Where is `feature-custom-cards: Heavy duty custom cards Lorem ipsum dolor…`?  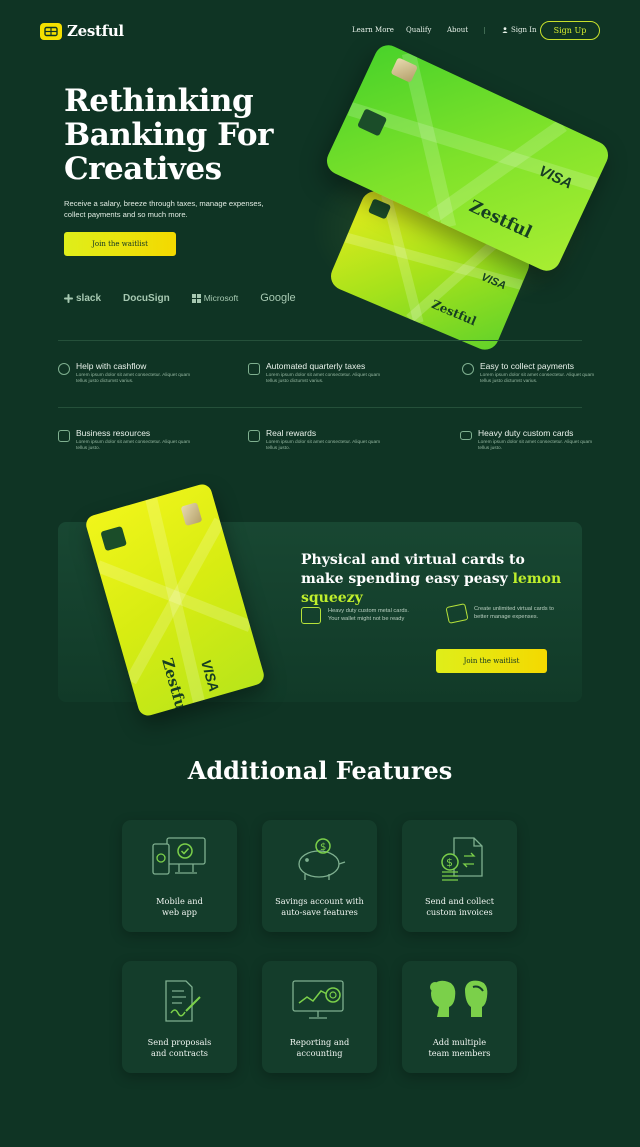 feature-custom-cards: Heavy duty custom cards Lorem ipsum dolor… is located at coordinates (528, 440).